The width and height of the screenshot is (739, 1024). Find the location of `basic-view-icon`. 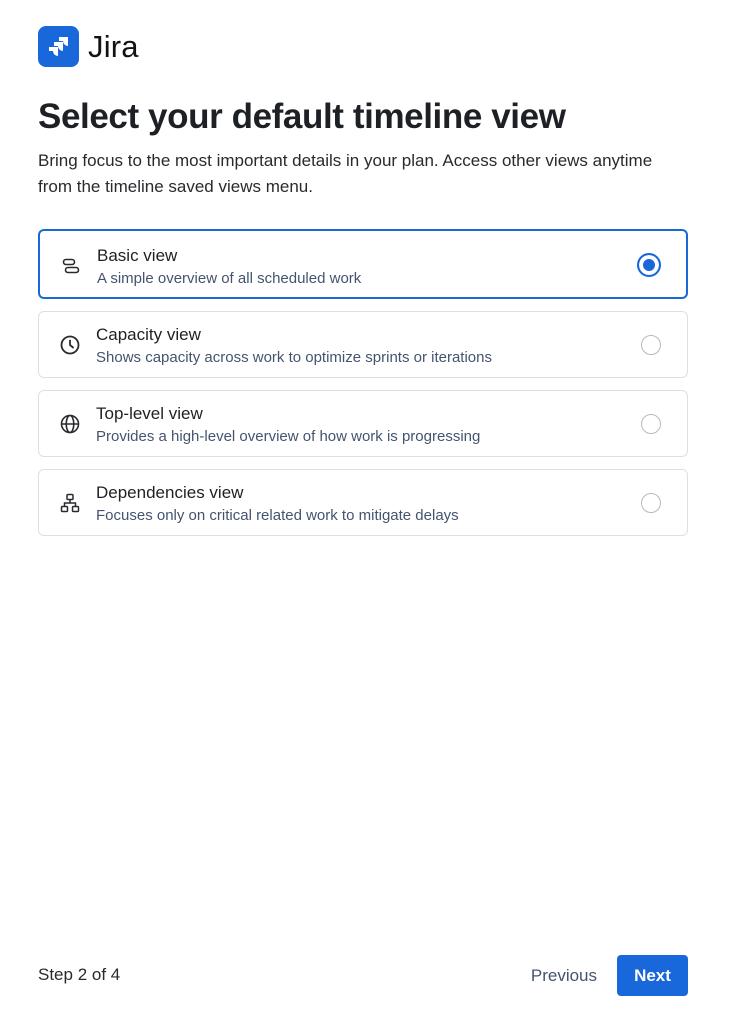

basic-view-icon is located at coordinates (71, 266).